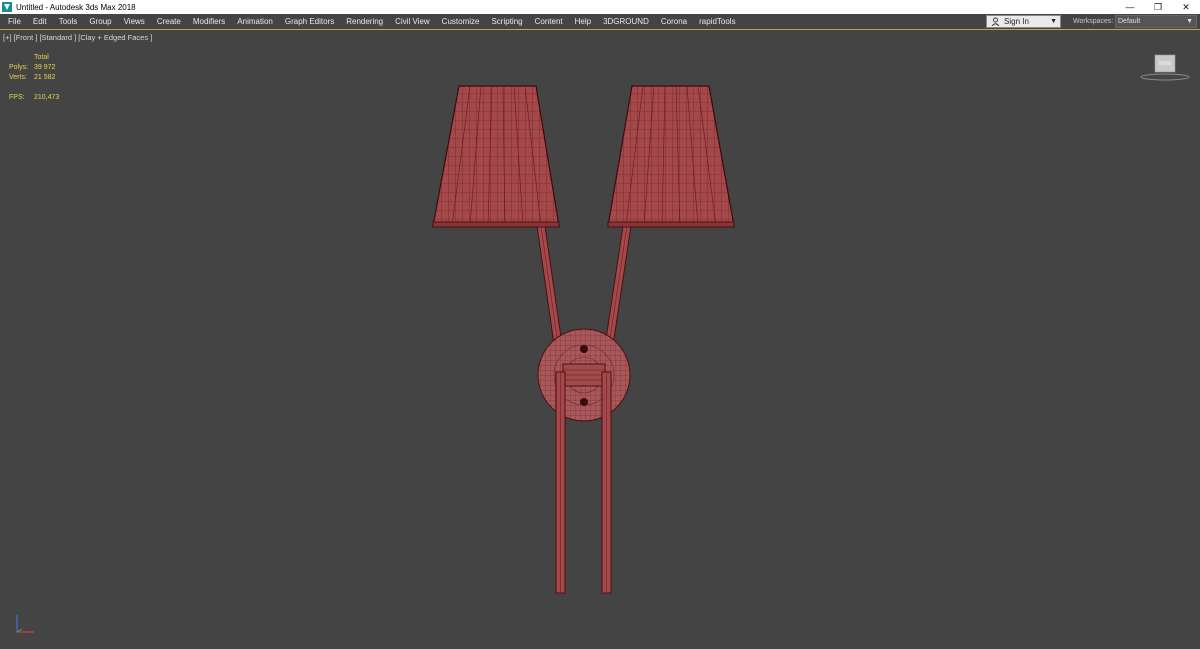  What do you see at coordinates (7, 7) in the screenshot?
I see `3dsmax-logo-icon` at bounding box center [7, 7].